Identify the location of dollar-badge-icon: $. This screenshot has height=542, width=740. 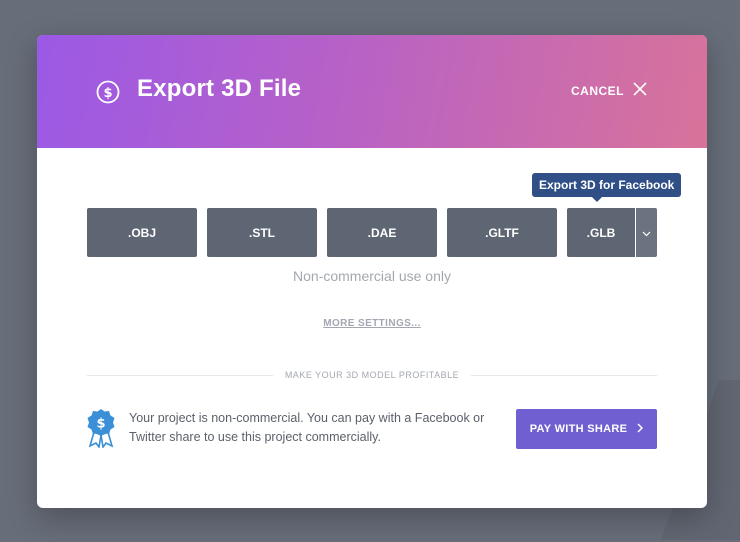
(101, 428).